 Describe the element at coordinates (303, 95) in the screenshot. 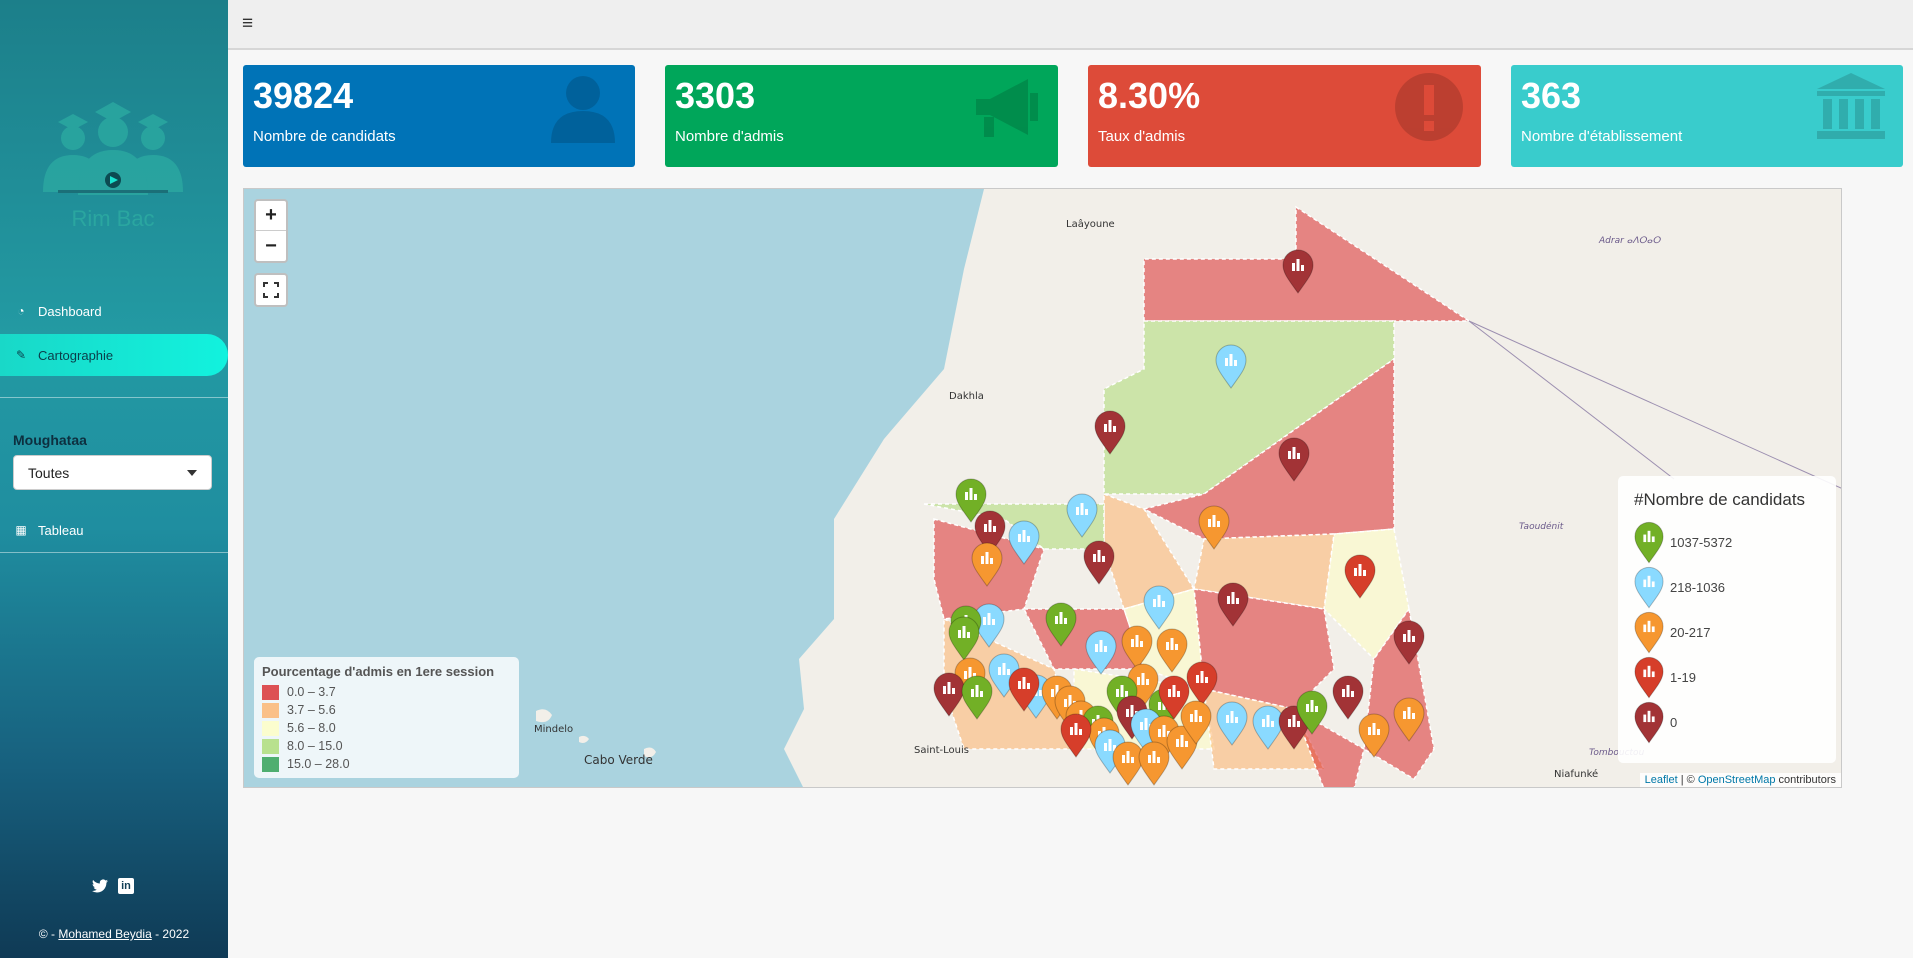

I see `stat-value: 39824` at that location.